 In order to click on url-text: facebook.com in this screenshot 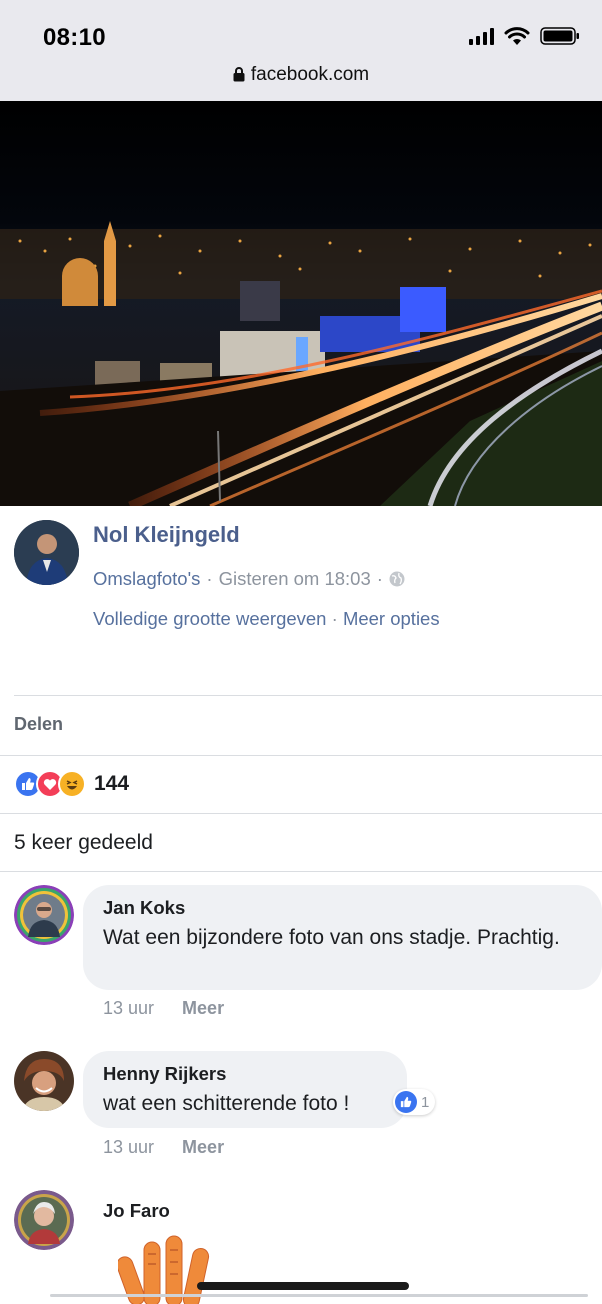, I will do `click(310, 74)`.